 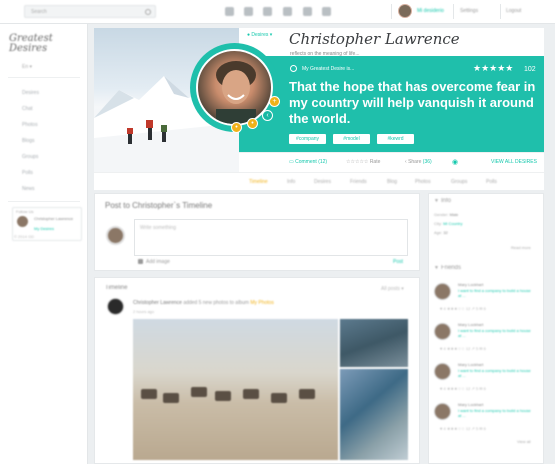 I want to click on tab-blog: Blog, so click(x=392, y=182).